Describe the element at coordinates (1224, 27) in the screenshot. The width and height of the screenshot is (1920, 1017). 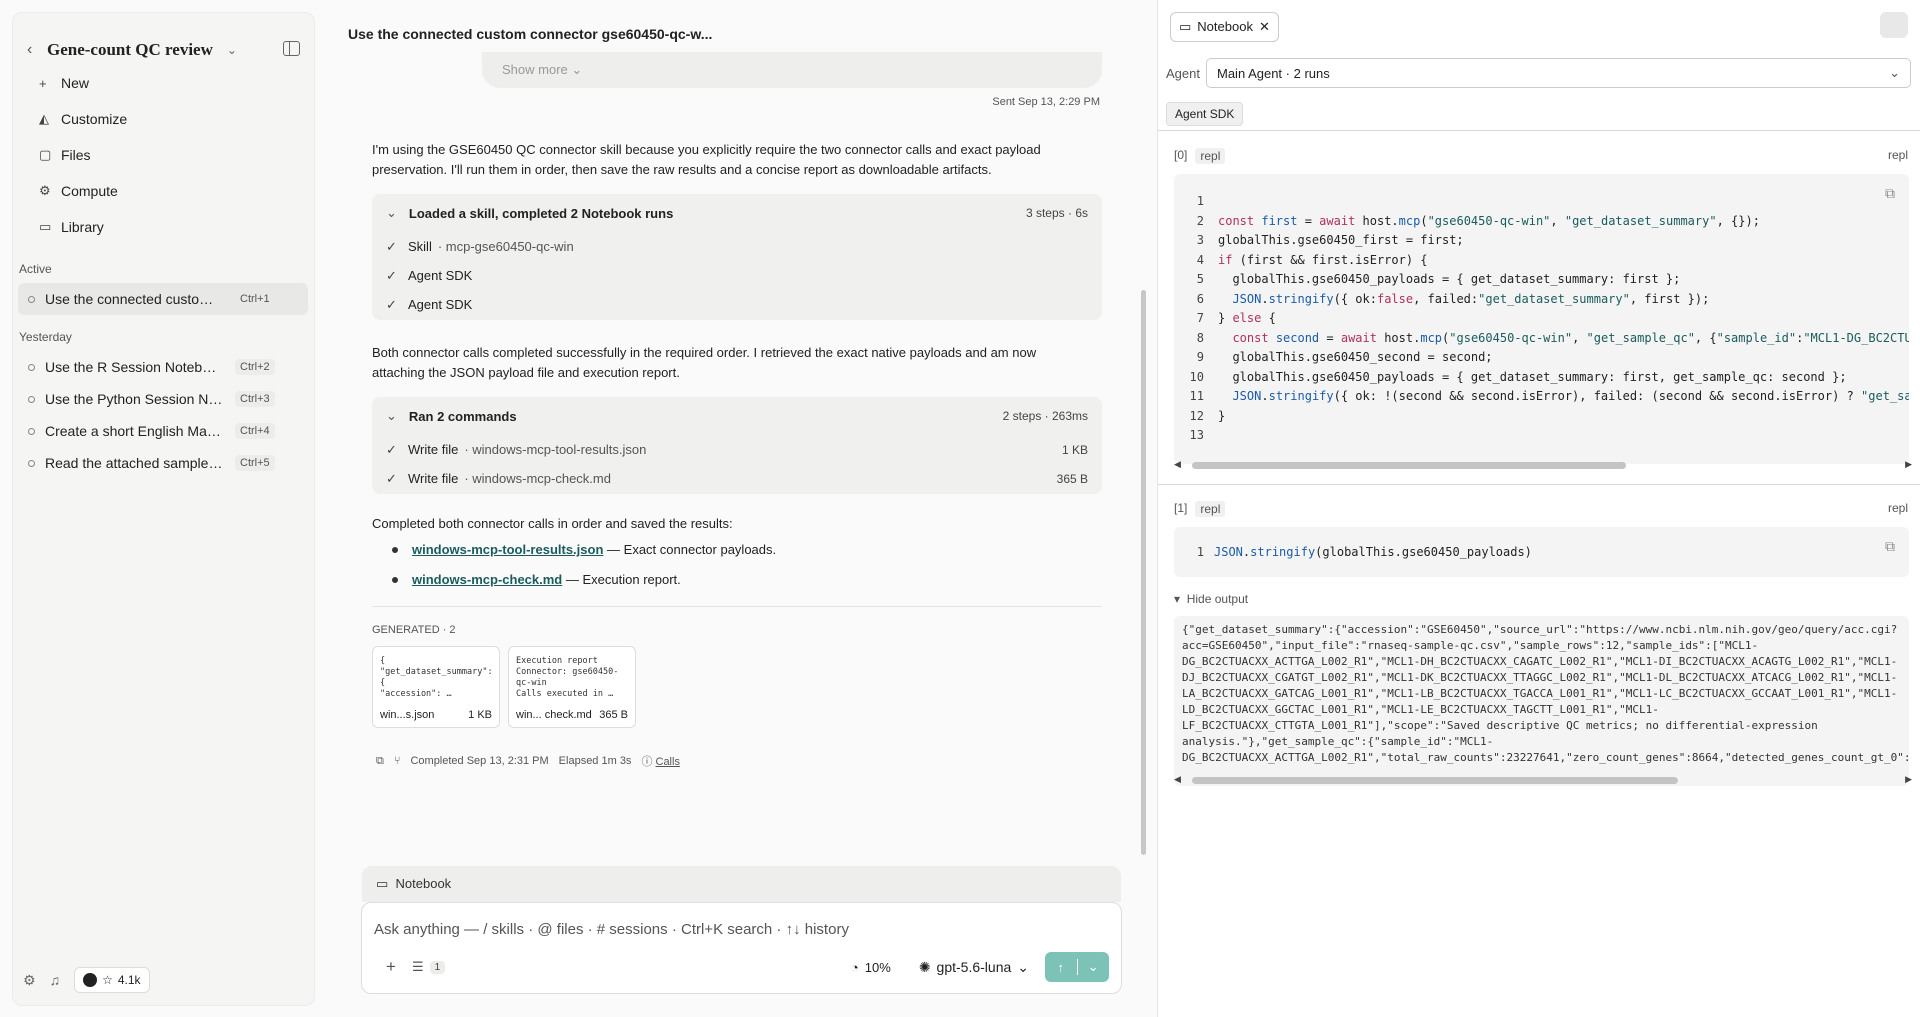
I see `tab-notebook: ▭ Notebook ✕` at that location.